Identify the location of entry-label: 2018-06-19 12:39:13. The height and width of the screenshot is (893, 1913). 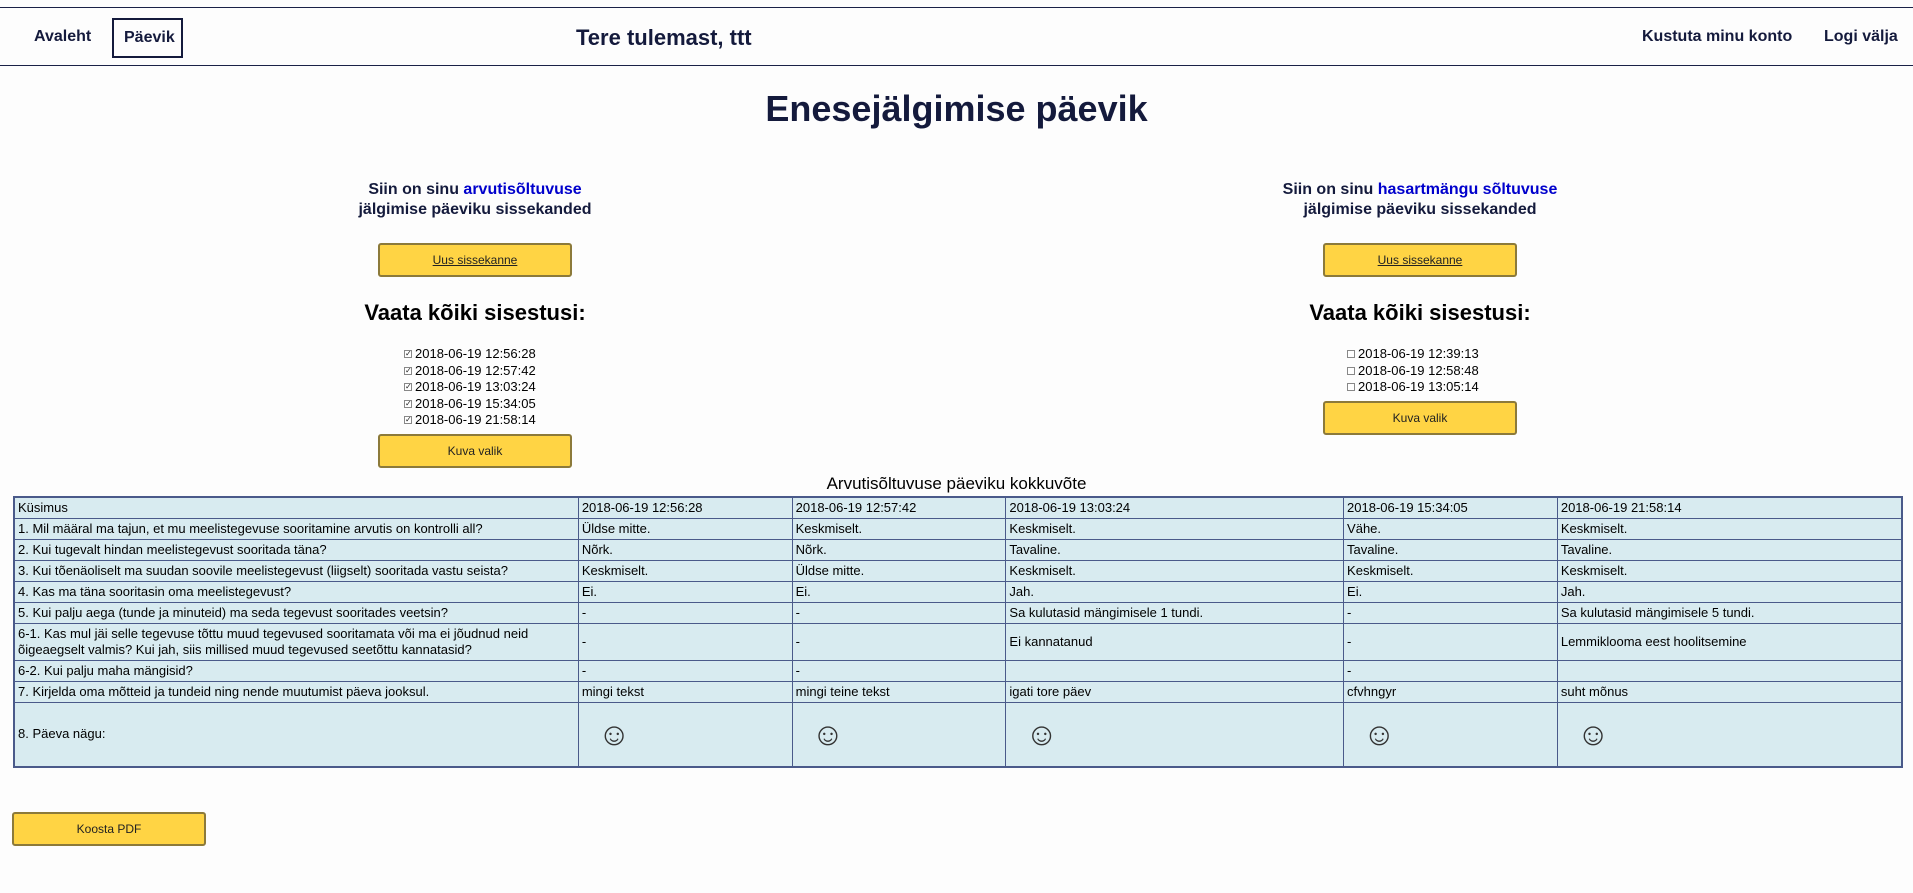
(1418, 353).